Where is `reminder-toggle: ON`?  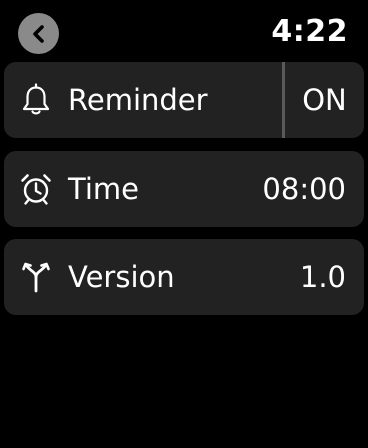 reminder-toggle: ON is located at coordinates (324, 100).